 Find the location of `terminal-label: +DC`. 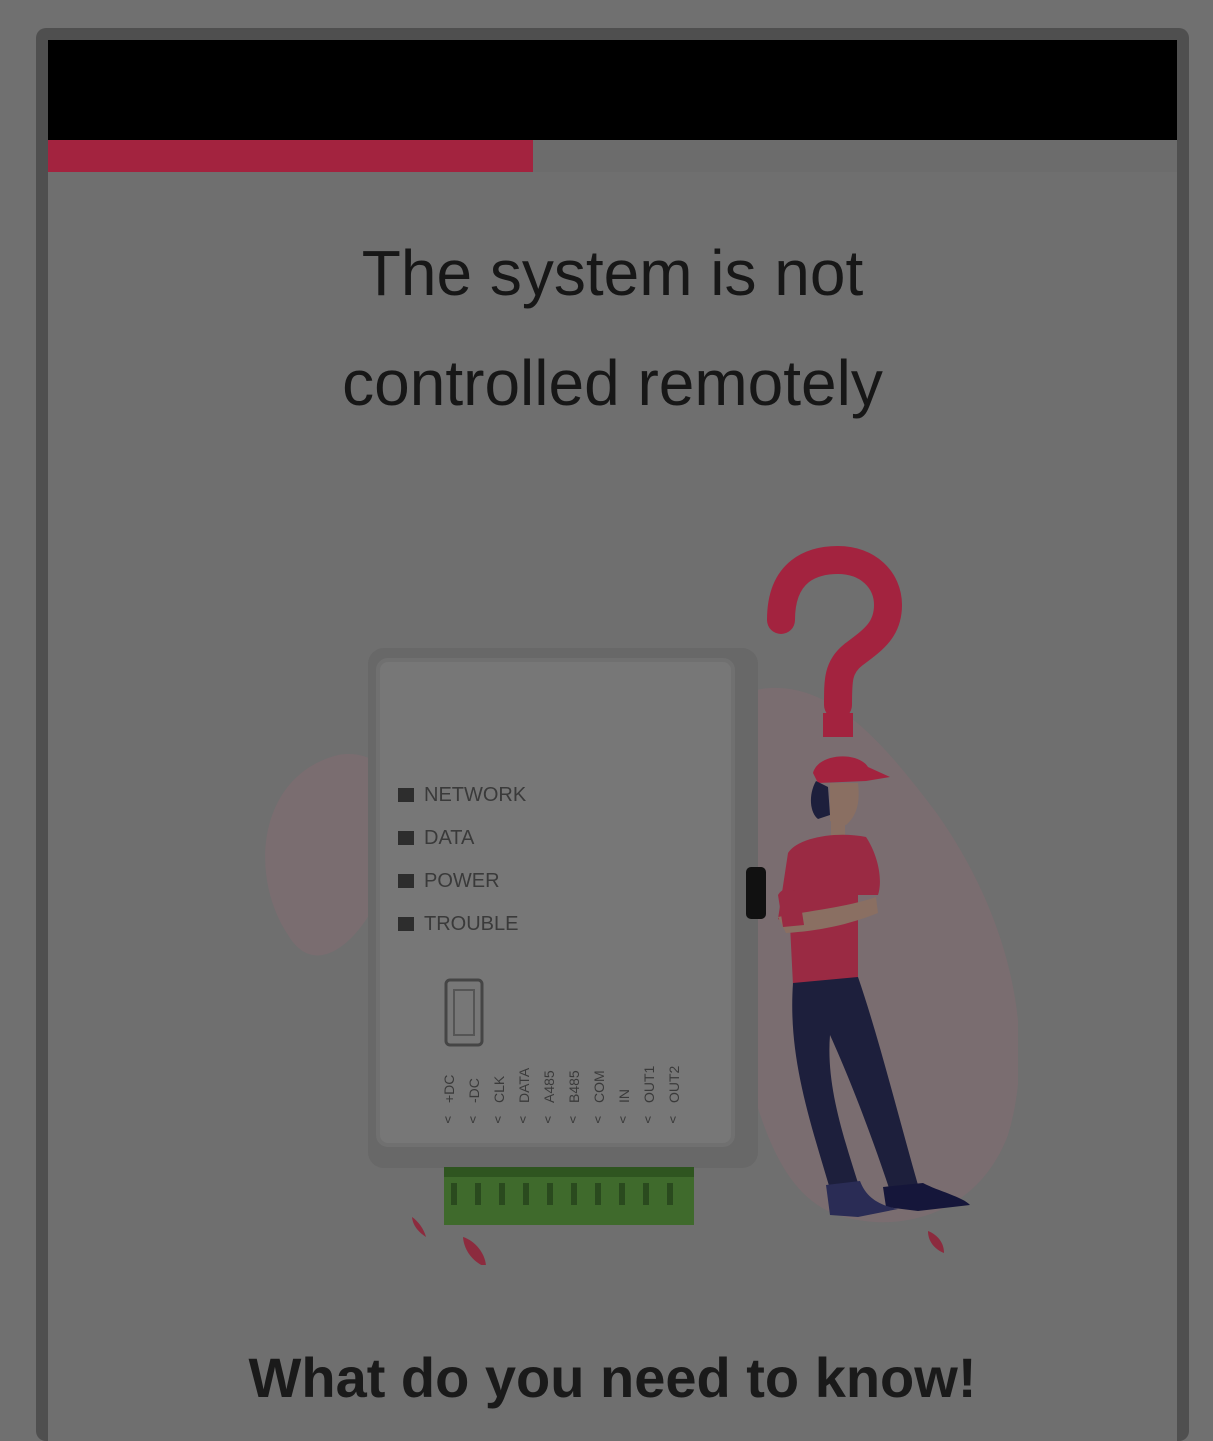

terminal-label: +DC is located at coordinates (449, 1089).